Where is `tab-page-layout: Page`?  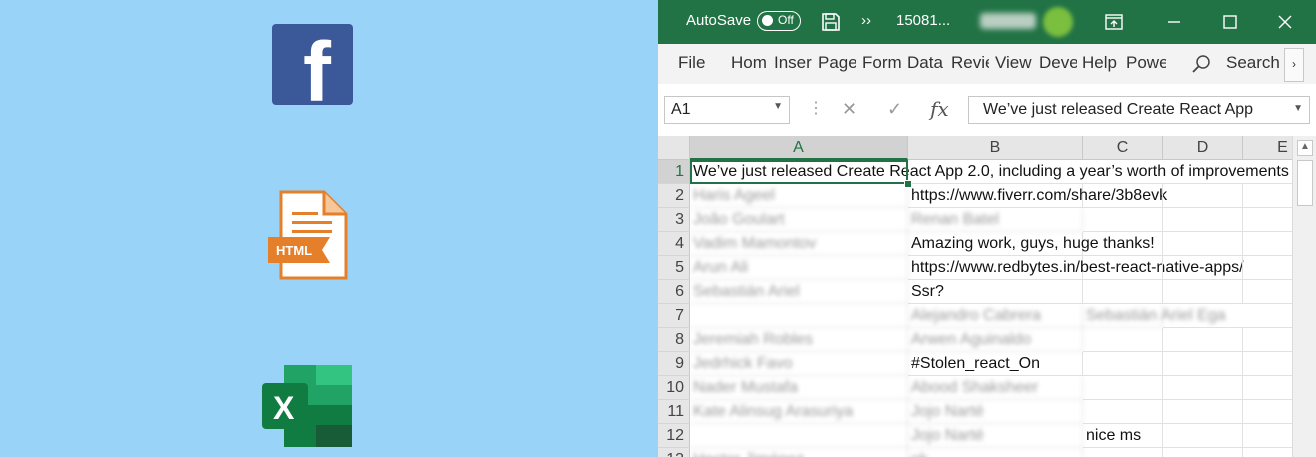 tab-page-layout: Page is located at coordinates (837, 63).